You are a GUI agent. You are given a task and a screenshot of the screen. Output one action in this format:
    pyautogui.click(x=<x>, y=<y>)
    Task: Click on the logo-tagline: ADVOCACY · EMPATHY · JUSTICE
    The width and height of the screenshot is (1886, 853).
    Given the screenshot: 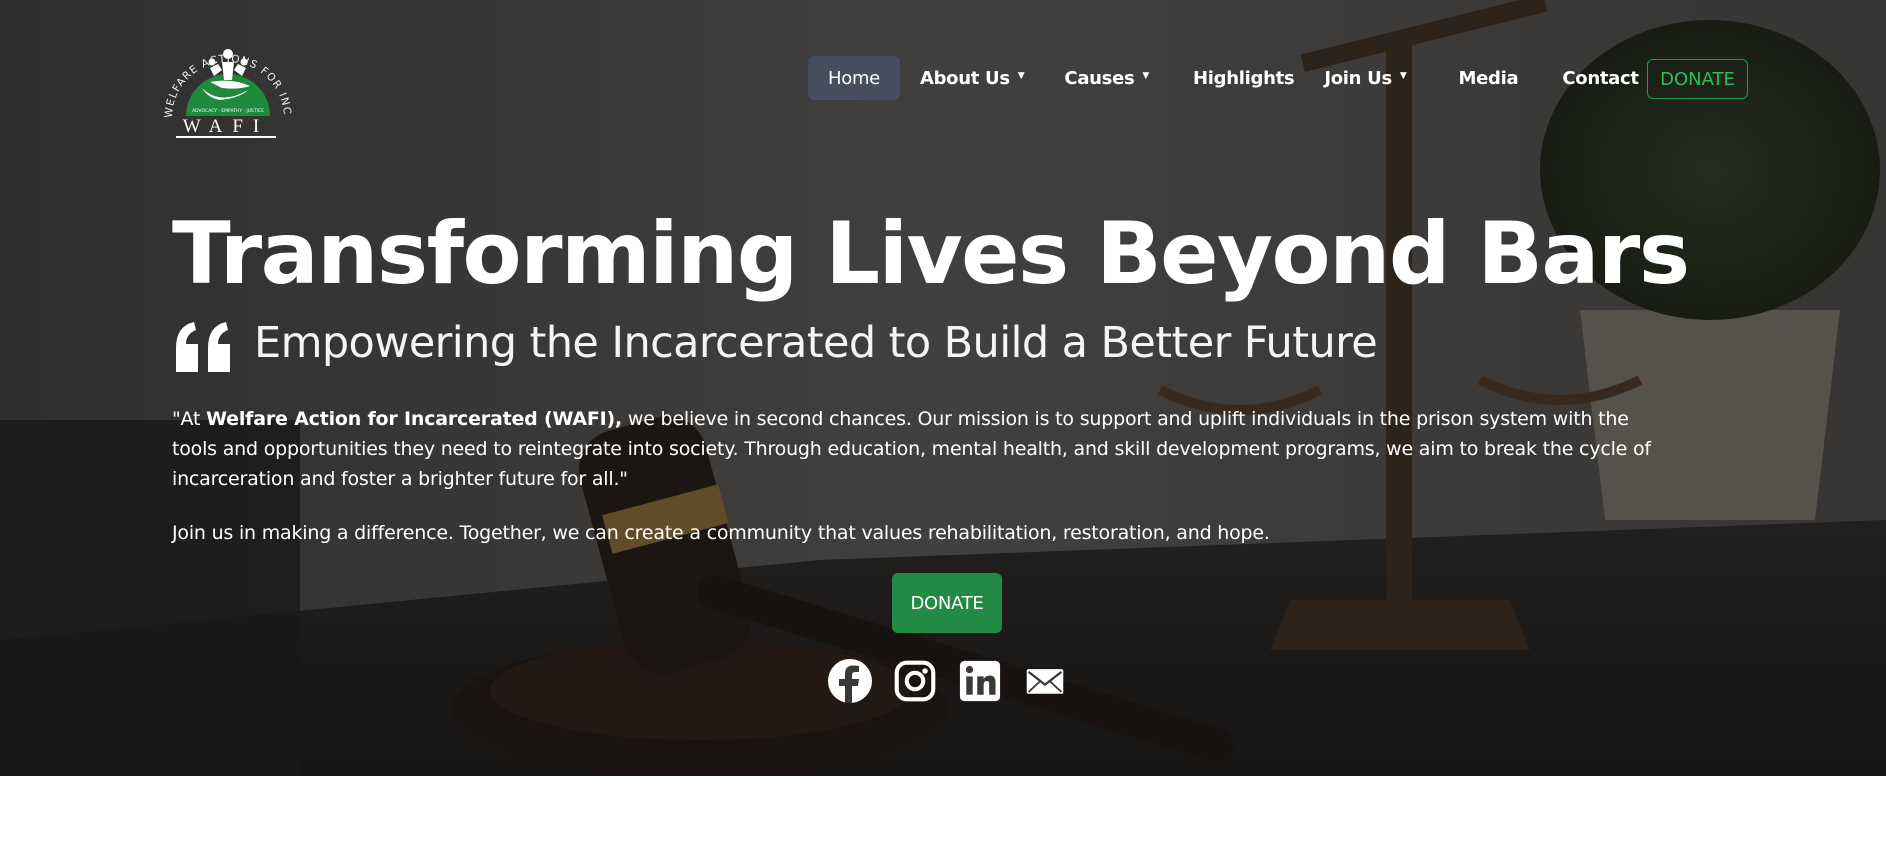 What is the action you would take?
    pyautogui.click(x=228, y=111)
    